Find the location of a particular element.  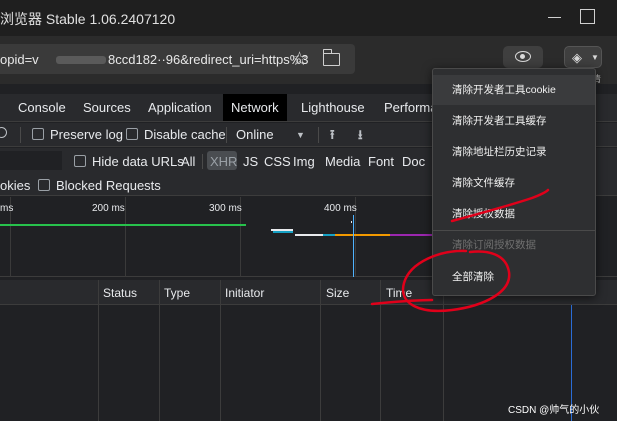

eye-icon is located at coordinates (523, 56).